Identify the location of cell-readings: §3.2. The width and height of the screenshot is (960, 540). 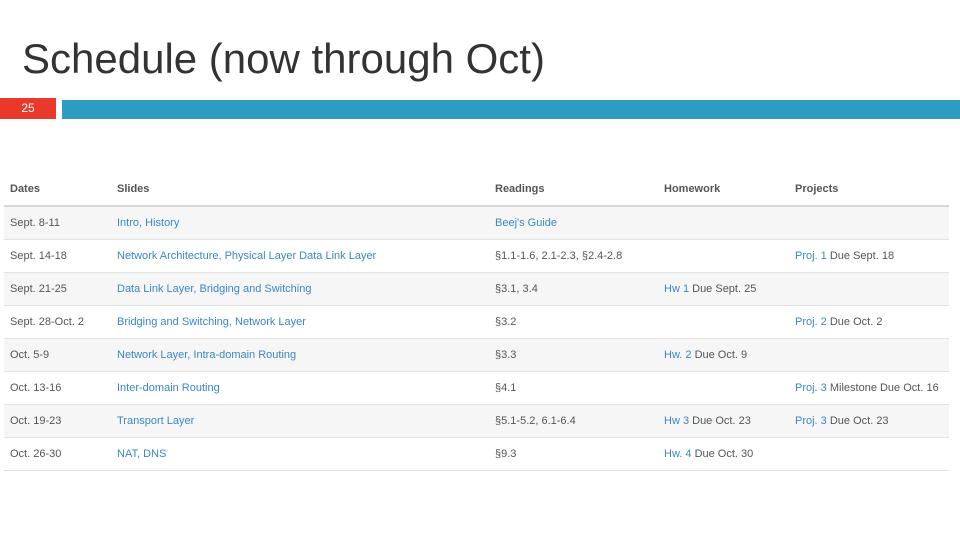
(573, 322).